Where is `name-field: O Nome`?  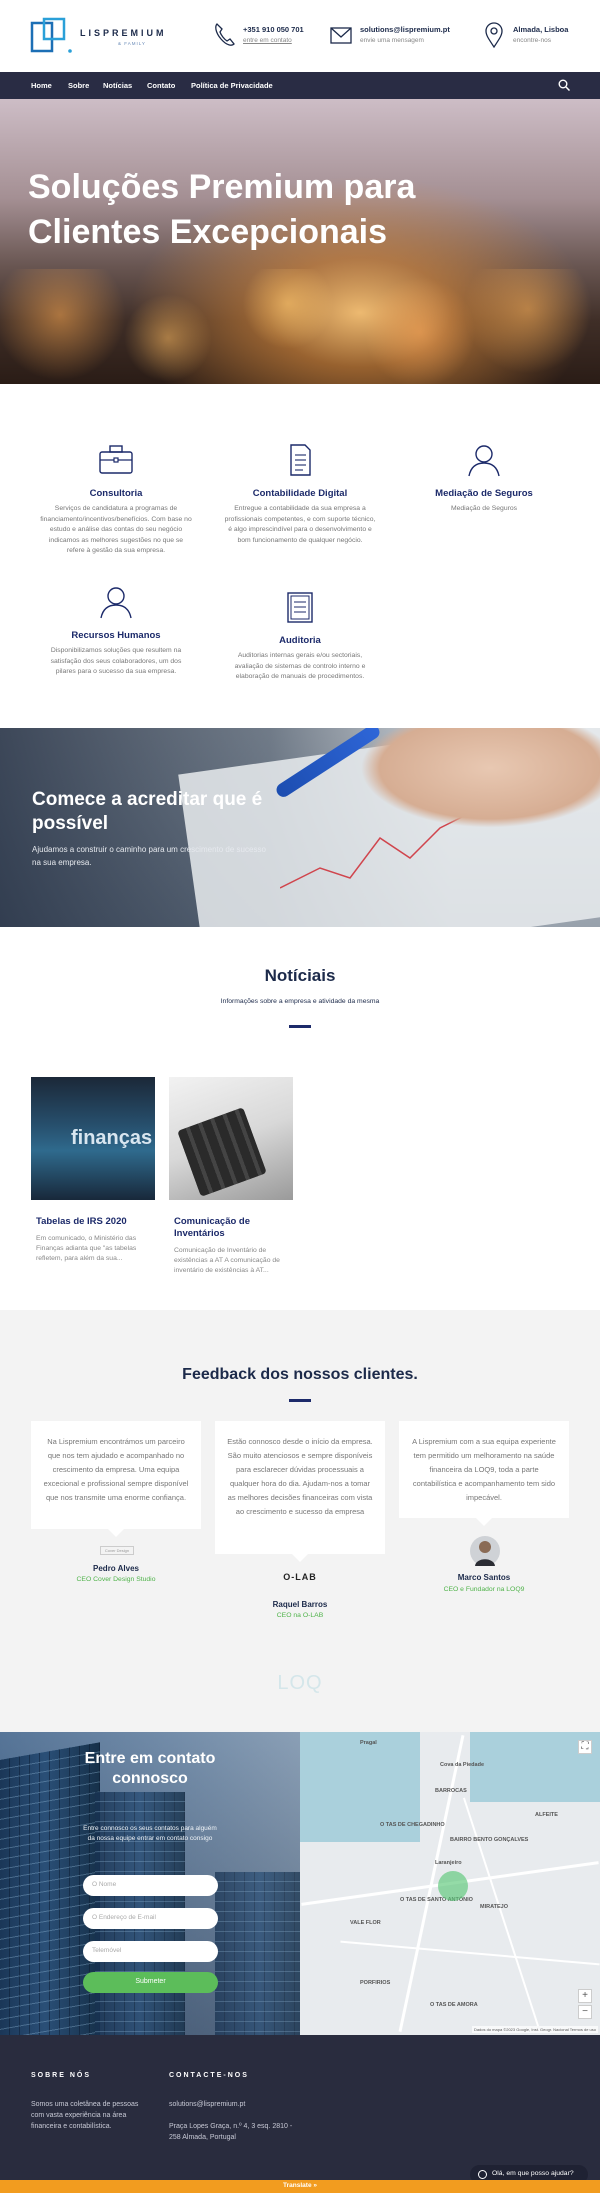 name-field: O Nome is located at coordinates (150, 1885).